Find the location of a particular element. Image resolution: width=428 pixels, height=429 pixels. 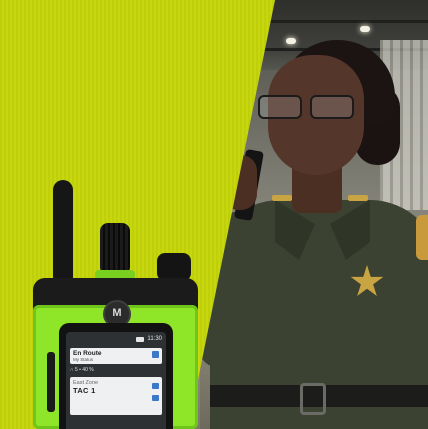

eyeglasses is located at coordinates (308, 107).